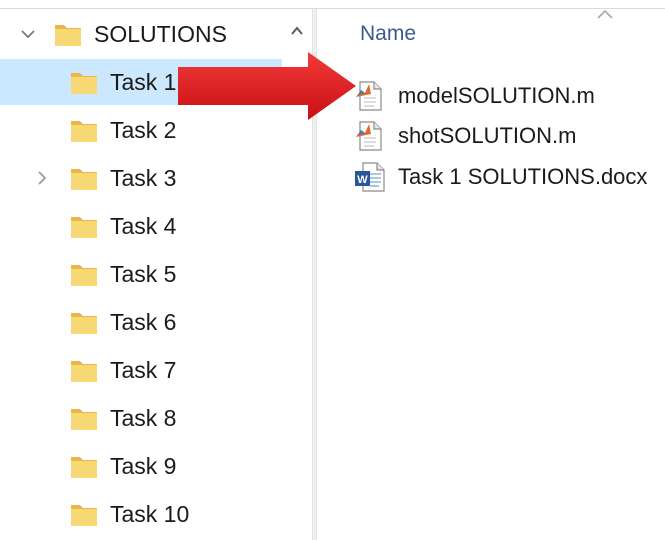 This screenshot has height=540, width=665. What do you see at coordinates (42, 178) in the screenshot?
I see `chevron-right-icon` at bounding box center [42, 178].